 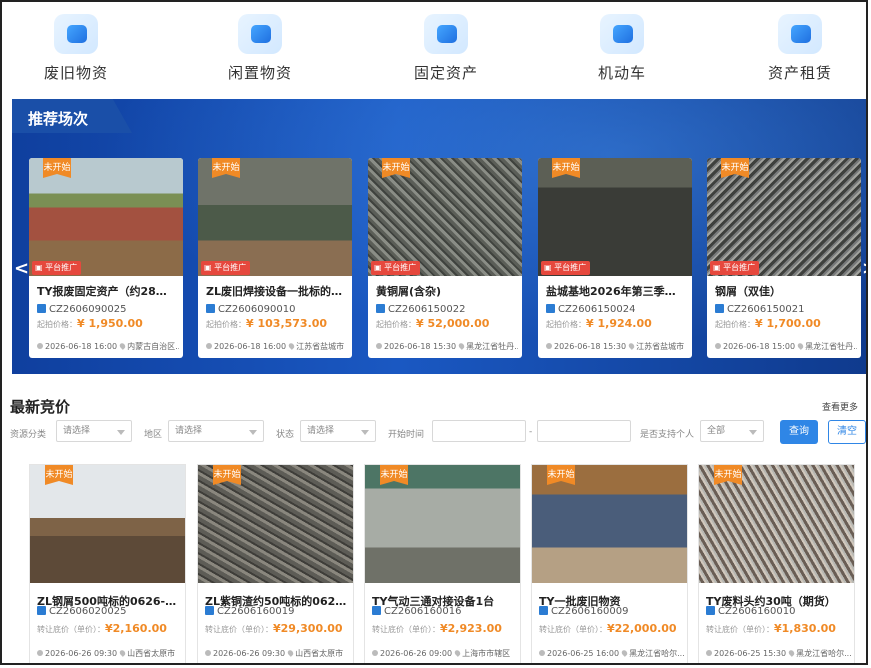 I want to click on clear-button: 清空, so click(x=847, y=432).